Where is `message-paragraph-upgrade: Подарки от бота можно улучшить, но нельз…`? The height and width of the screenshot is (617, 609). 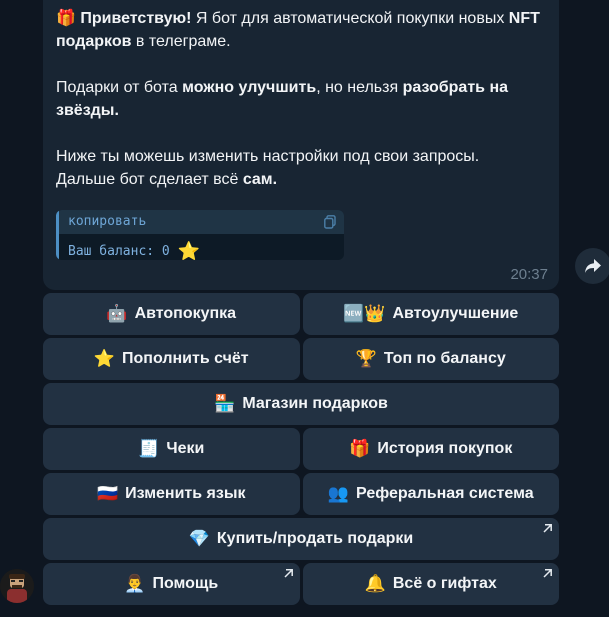
message-paragraph-upgrade: Подарки от бота можно улучшить, но нельз… is located at coordinates (301, 99).